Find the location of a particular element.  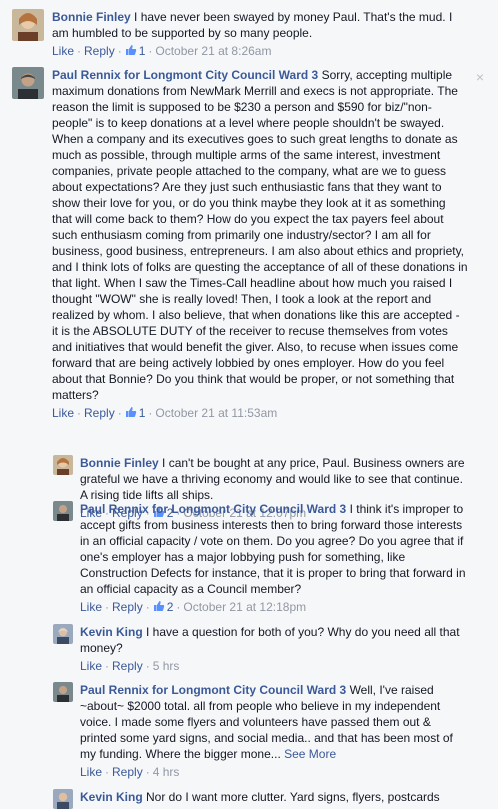

timestamp: October 21 at 11:53am is located at coordinates (216, 413).